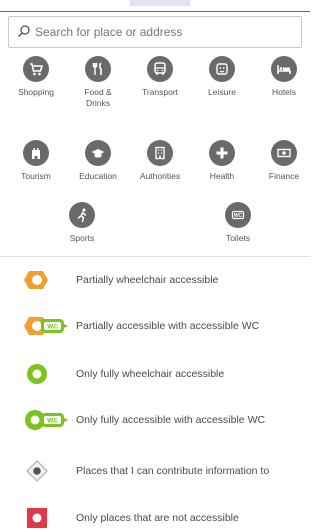 Image resolution: width=320 pixels, height=532 pixels. I want to click on shopping-cart-icon, so click(37, 69).